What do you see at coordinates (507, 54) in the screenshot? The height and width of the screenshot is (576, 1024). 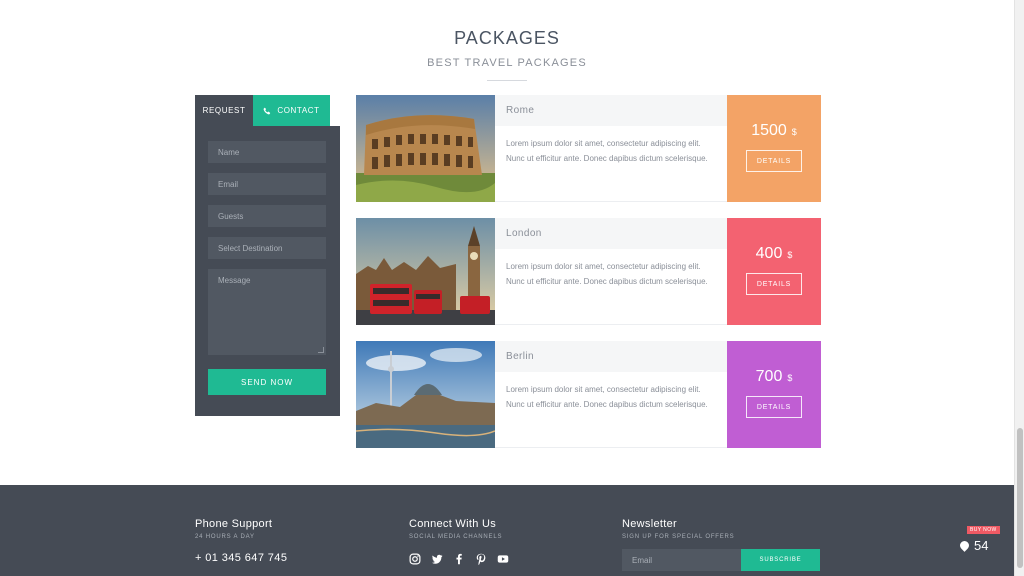 I see `section-header: PACKAGES BEST TRAVEL PACKAGES` at bounding box center [507, 54].